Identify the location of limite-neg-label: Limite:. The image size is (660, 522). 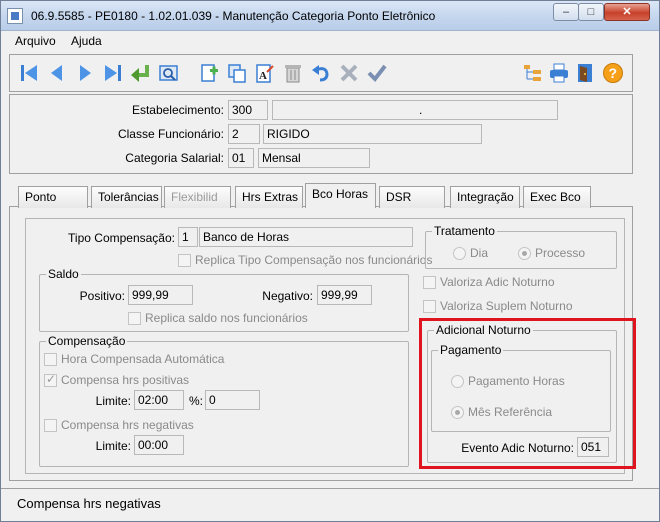
(113, 446).